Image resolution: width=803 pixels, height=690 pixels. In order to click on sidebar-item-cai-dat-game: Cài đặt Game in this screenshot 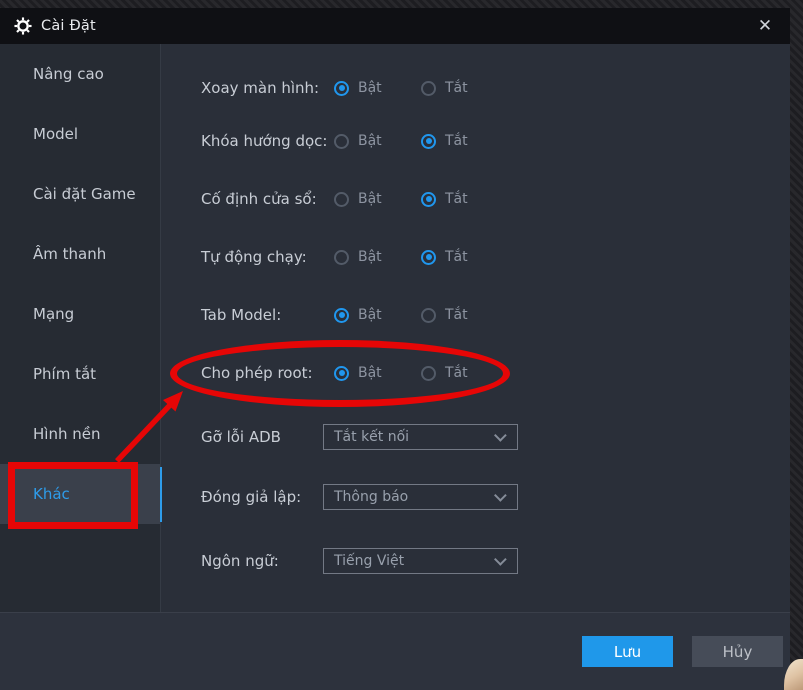, I will do `click(80, 194)`.